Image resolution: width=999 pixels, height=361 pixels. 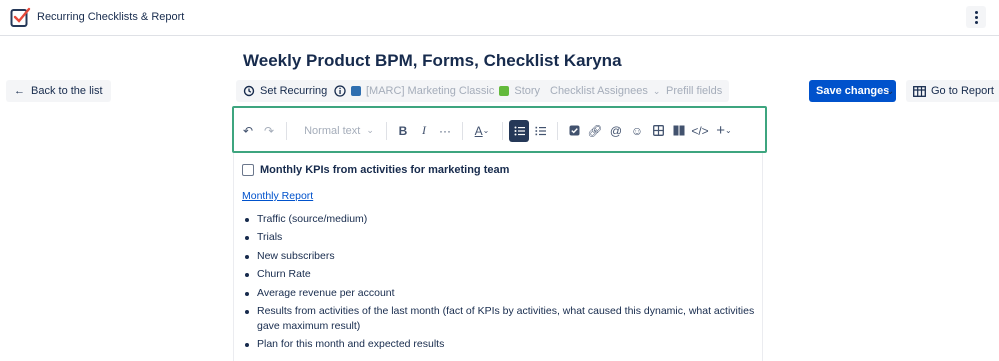 I want to click on set-recurring-button: Set Recurring, so click(x=285, y=91).